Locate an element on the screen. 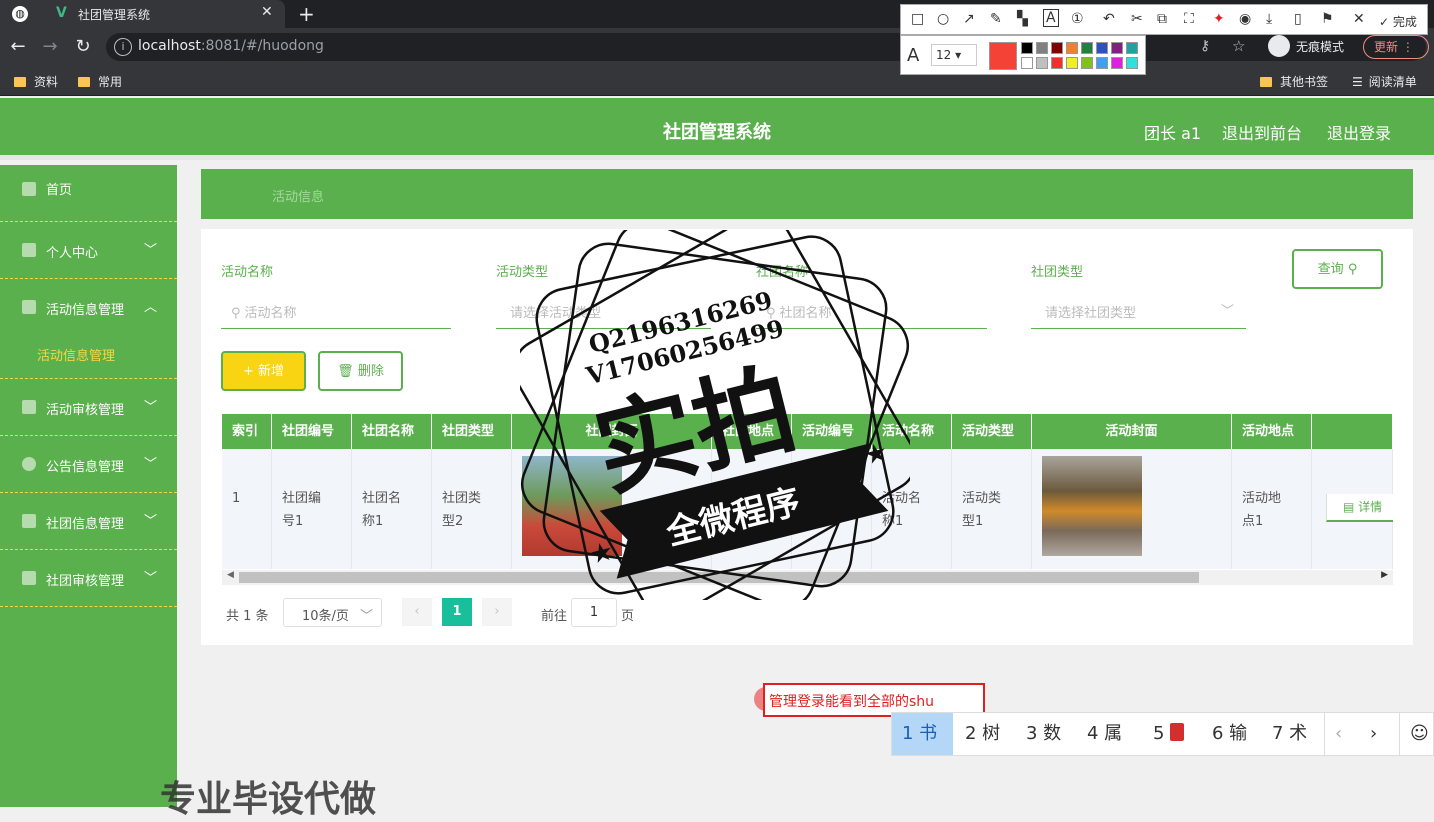 Image resolution: width=1434 pixels, height=822 pixels. table-scrollbar: ◀ ▶ is located at coordinates (807, 577).